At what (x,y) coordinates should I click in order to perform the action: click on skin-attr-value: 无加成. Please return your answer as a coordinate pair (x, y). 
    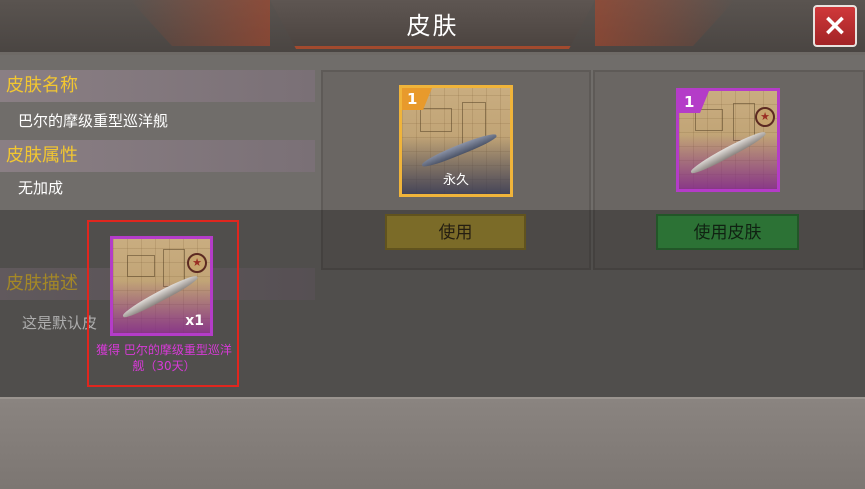
    Looking at the image, I should click on (41, 188).